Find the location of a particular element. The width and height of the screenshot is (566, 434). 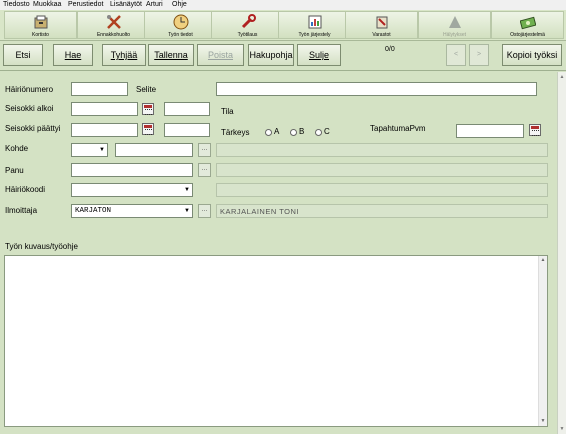

kohde-select: ▼ is located at coordinates (89, 150).